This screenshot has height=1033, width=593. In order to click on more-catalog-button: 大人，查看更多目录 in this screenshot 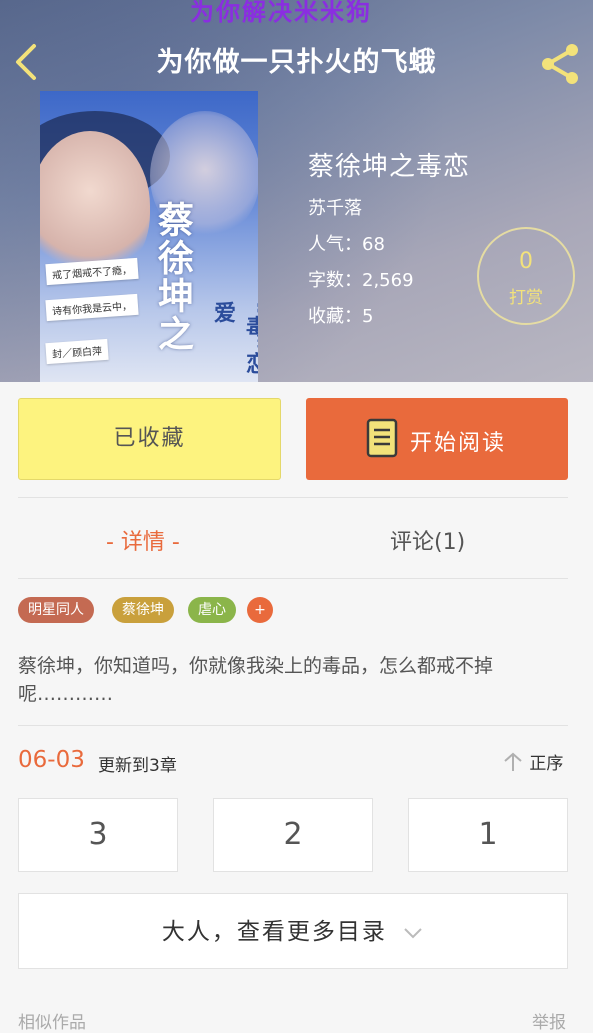, I will do `click(293, 931)`.